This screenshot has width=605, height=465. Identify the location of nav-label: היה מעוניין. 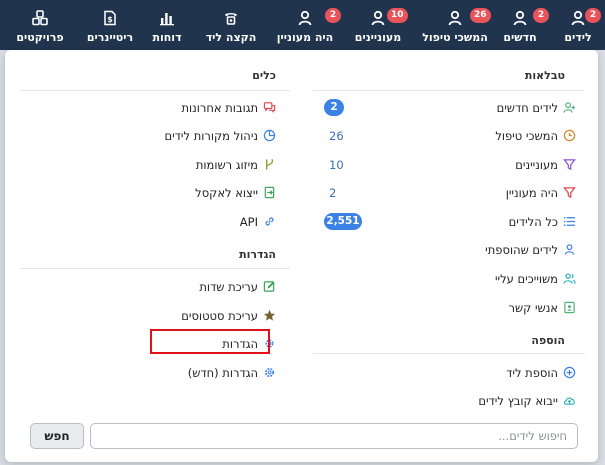
(305, 37).